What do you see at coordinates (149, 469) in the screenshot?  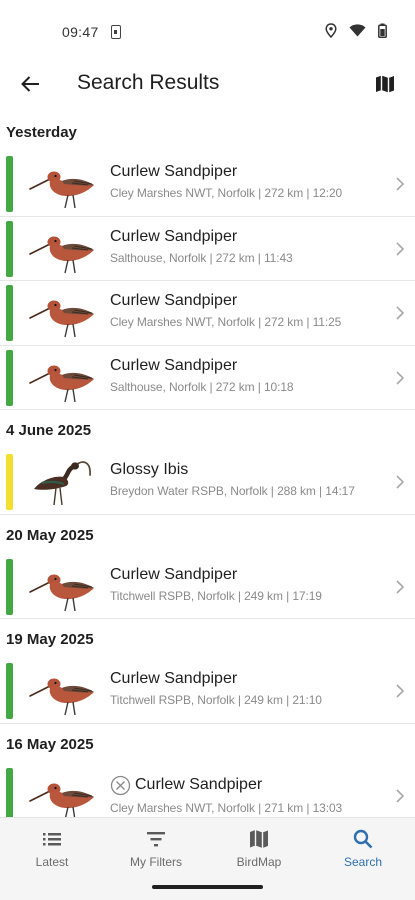 I see `species-name: Glossy Ibis` at bounding box center [149, 469].